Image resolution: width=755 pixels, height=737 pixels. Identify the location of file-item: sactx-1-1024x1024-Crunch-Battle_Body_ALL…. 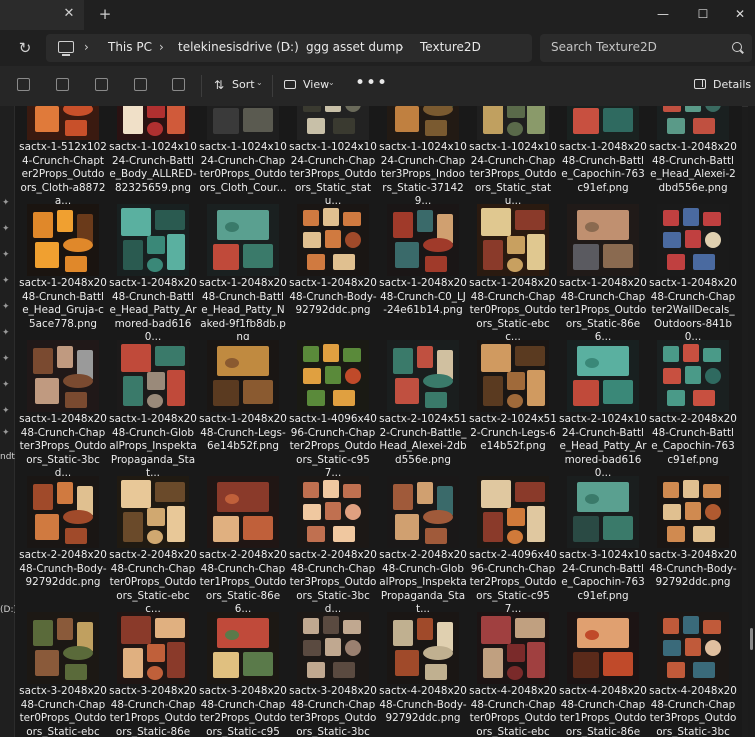
(153, 150).